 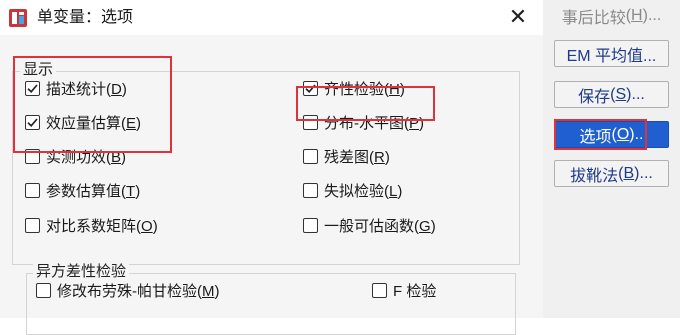 I want to click on option-right-2: 残差图(R), so click(x=346, y=156).